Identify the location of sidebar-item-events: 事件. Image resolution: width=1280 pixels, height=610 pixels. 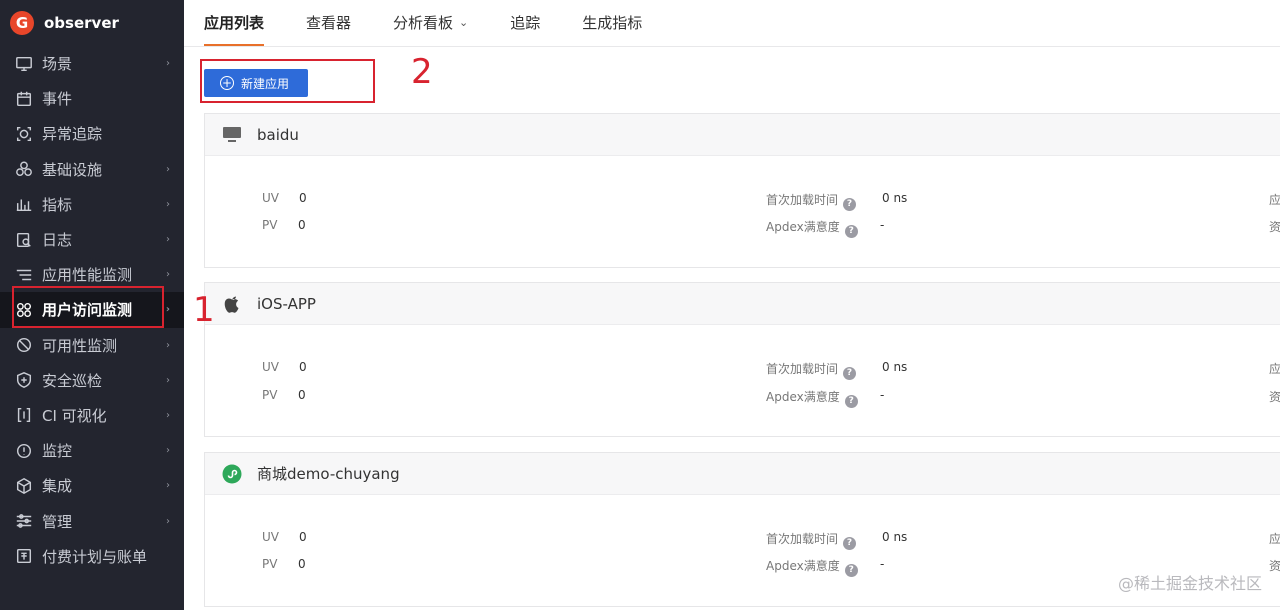
(92, 98).